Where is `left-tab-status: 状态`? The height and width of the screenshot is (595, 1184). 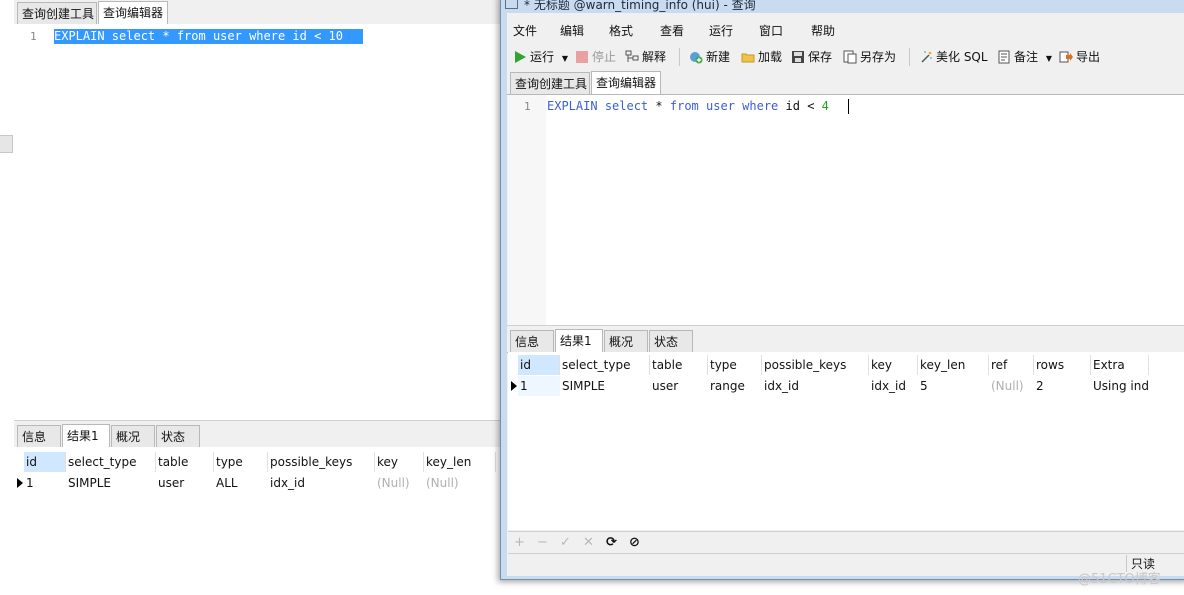 left-tab-status: 状态 is located at coordinates (178, 436).